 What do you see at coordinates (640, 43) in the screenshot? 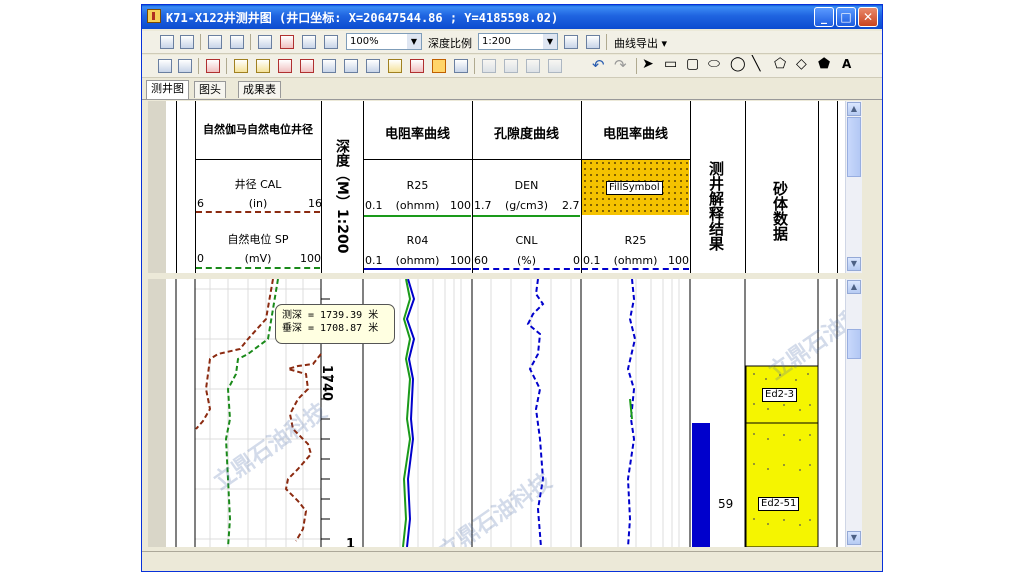
I see `curve-export-menu: 曲线导出 ▾` at bounding box center [640, 43].